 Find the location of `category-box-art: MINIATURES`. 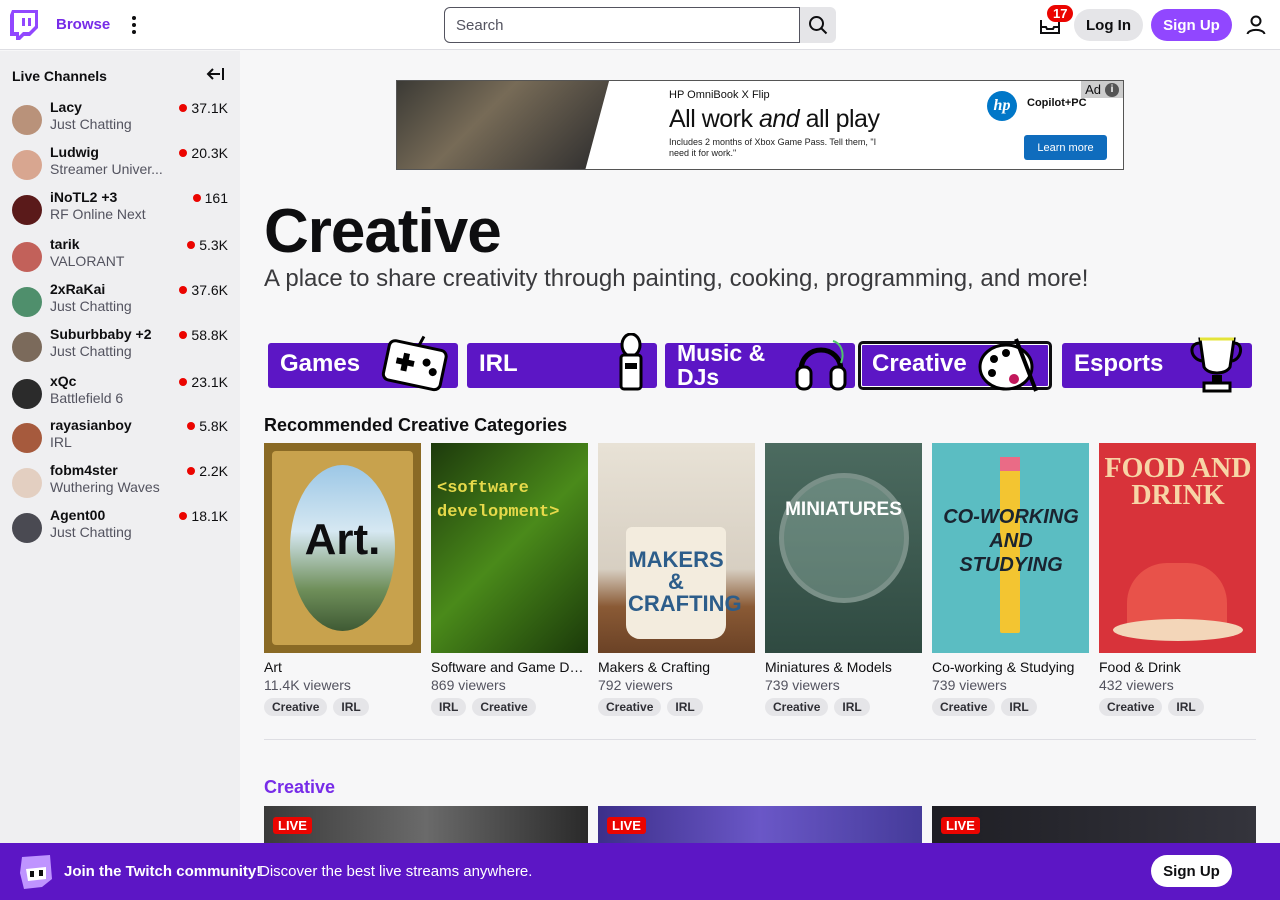

category-box-art: MINIATURES is located at coordinates (843, 548).